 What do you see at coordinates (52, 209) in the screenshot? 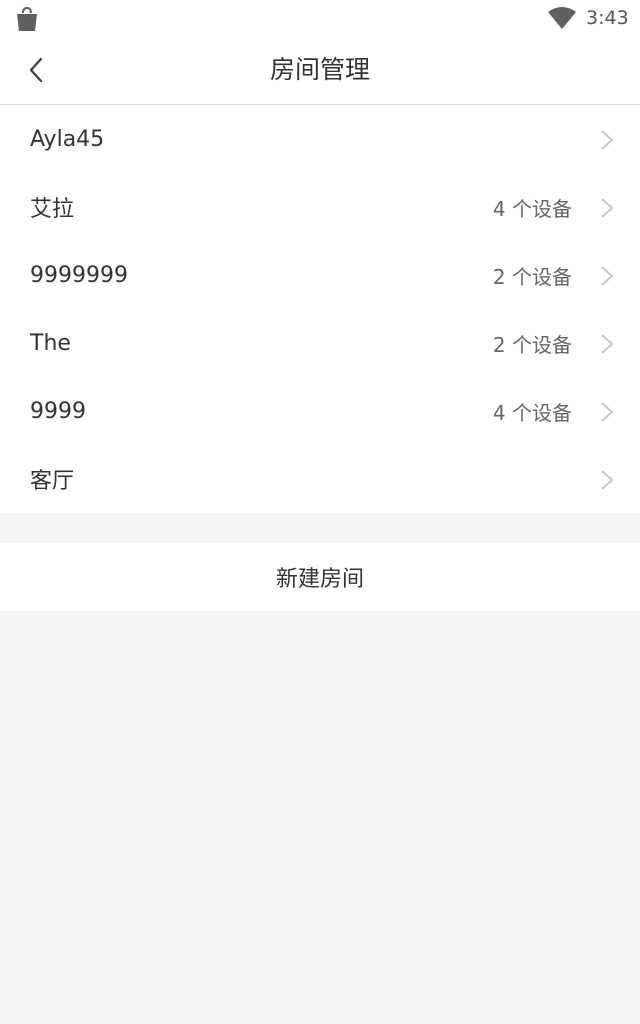
I see `room-name: 艾拉` at bounding box center [52, 209].